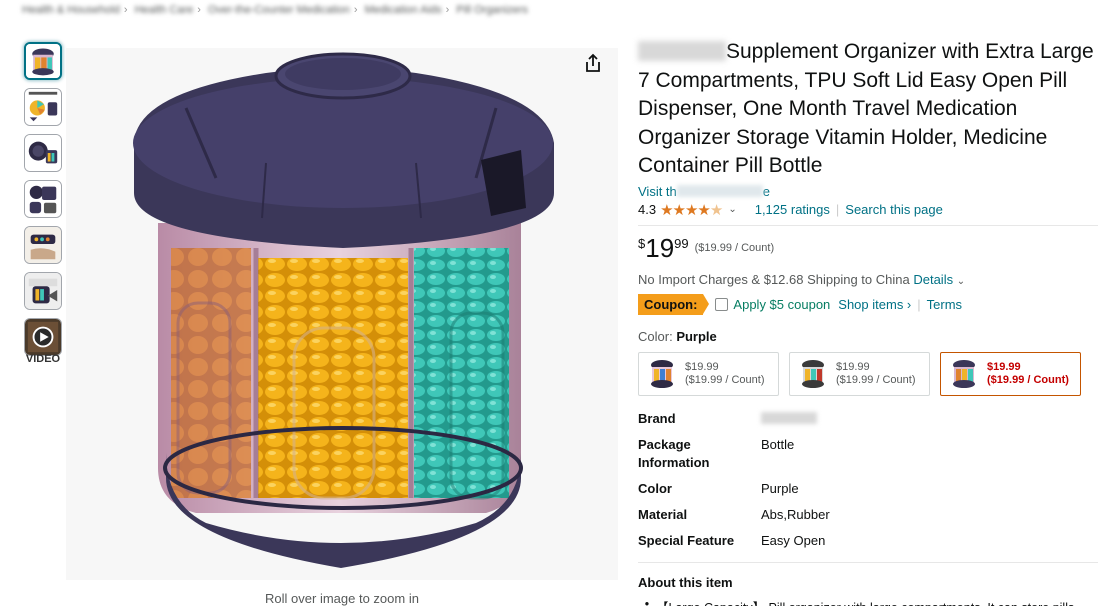 The image size is (1108, 606). What do you see at coordinates (933, 279) in the screenshot?
I see `shipping-details-link: Details` at bounding box center [933, 279].